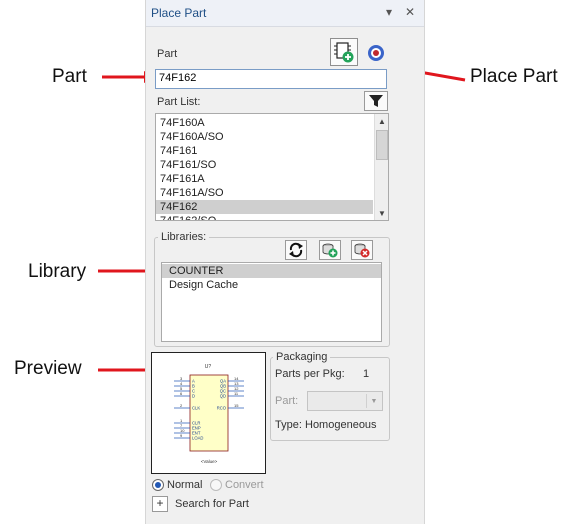 This screenshot has width=582, height=524. I want to click on part-input: 74F162, so click(271, 79).